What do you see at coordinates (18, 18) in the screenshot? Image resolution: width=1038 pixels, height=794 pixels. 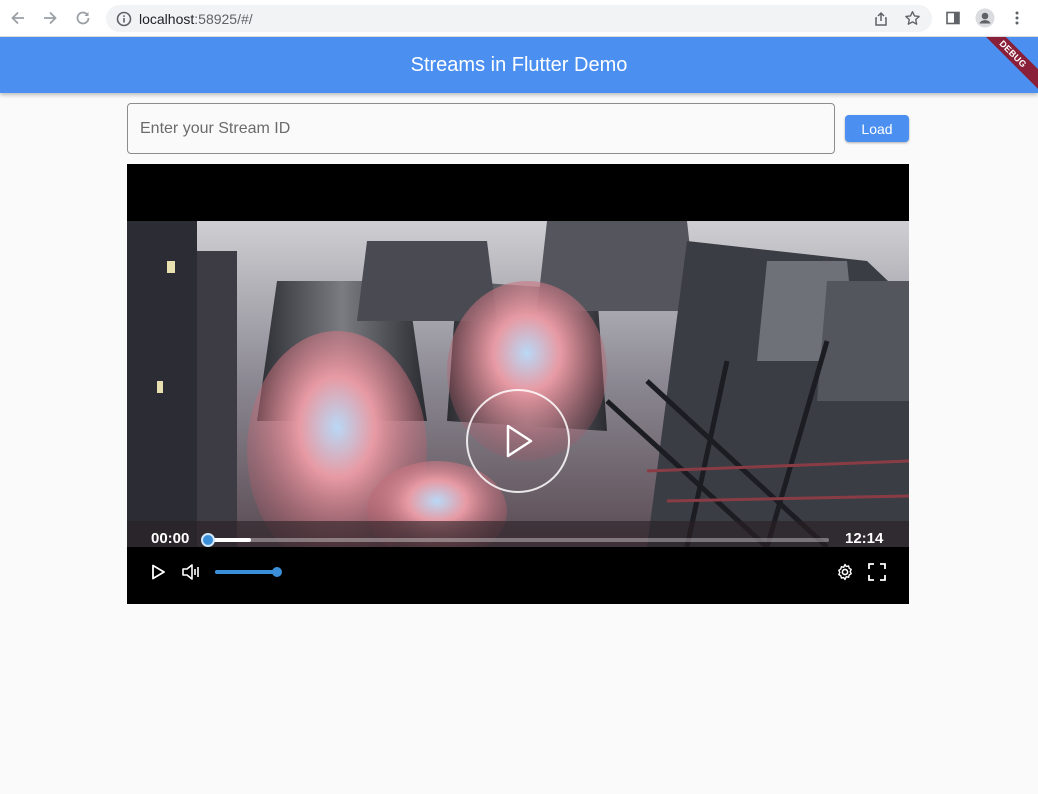 I see `back-icon` at bounding box center [18, 18].